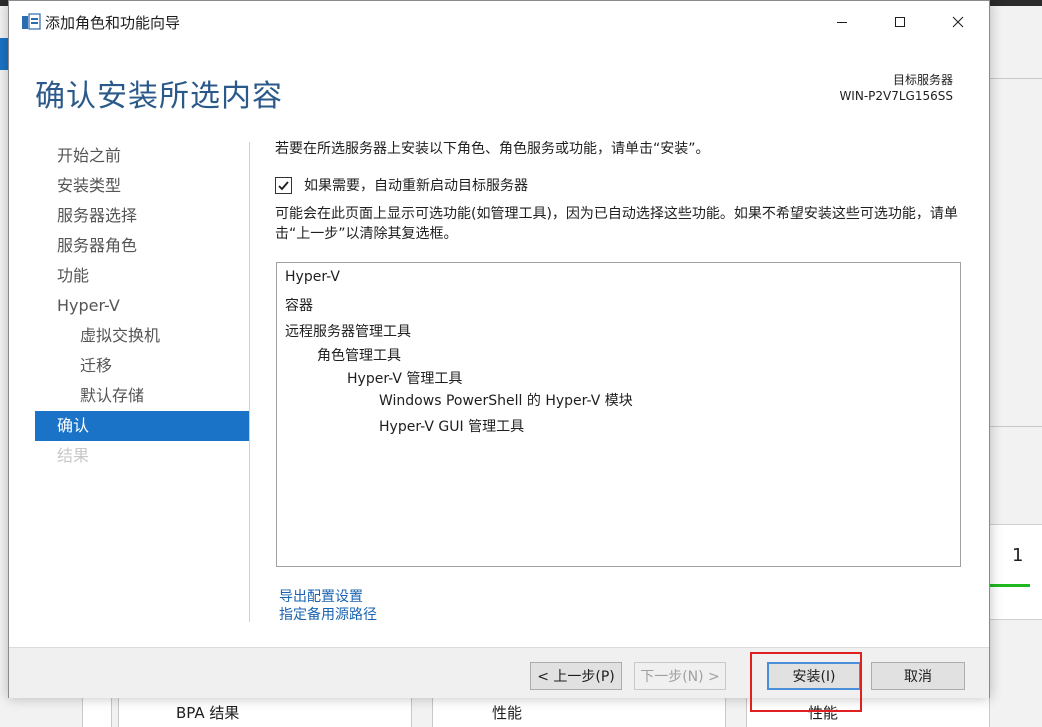  What do you see at coordinates (73, 455) in the screenshot?
I see `nav-step-results: 结果` at bounding box center [73, 455].